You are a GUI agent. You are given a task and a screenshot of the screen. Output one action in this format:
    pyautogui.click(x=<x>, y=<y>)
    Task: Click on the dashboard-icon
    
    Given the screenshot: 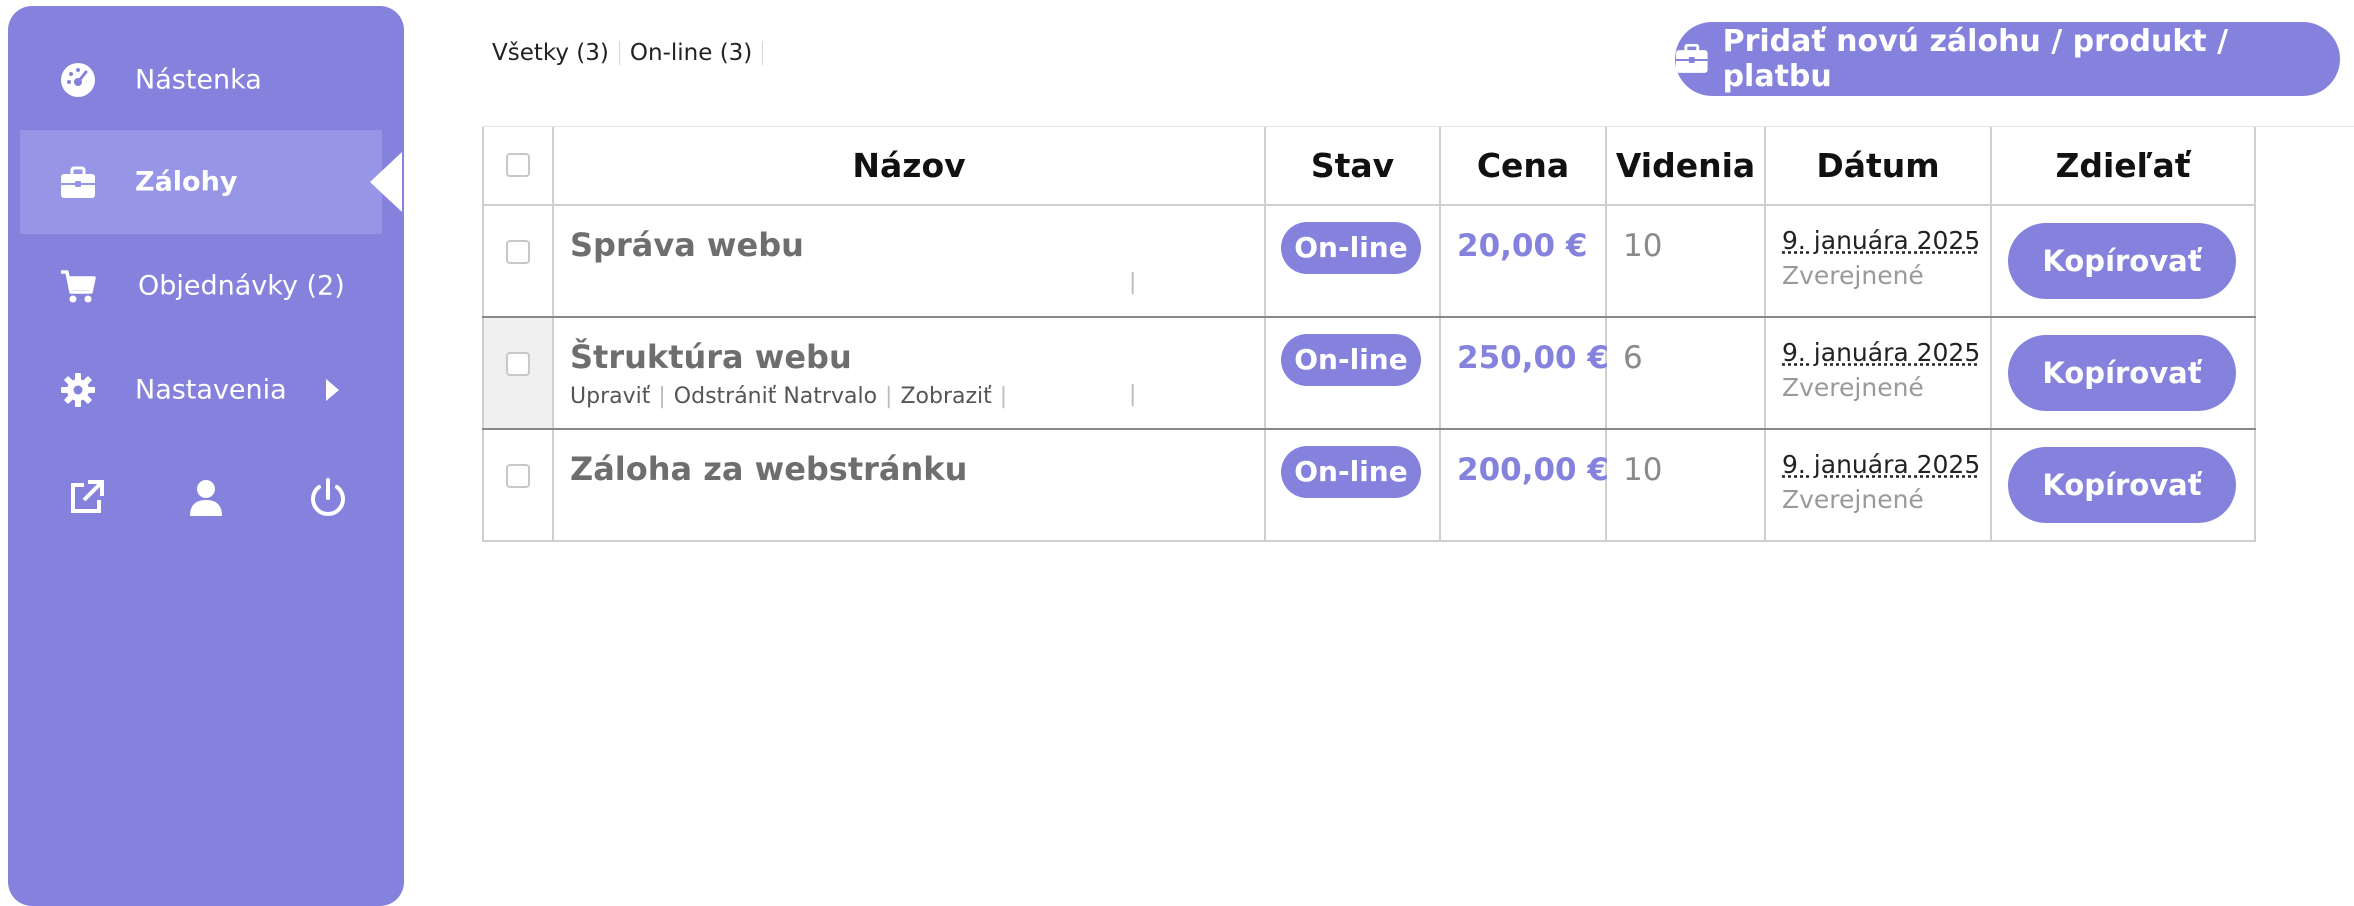 What is the action you would take?
    pyautogui.click(x=78, y=80)
    